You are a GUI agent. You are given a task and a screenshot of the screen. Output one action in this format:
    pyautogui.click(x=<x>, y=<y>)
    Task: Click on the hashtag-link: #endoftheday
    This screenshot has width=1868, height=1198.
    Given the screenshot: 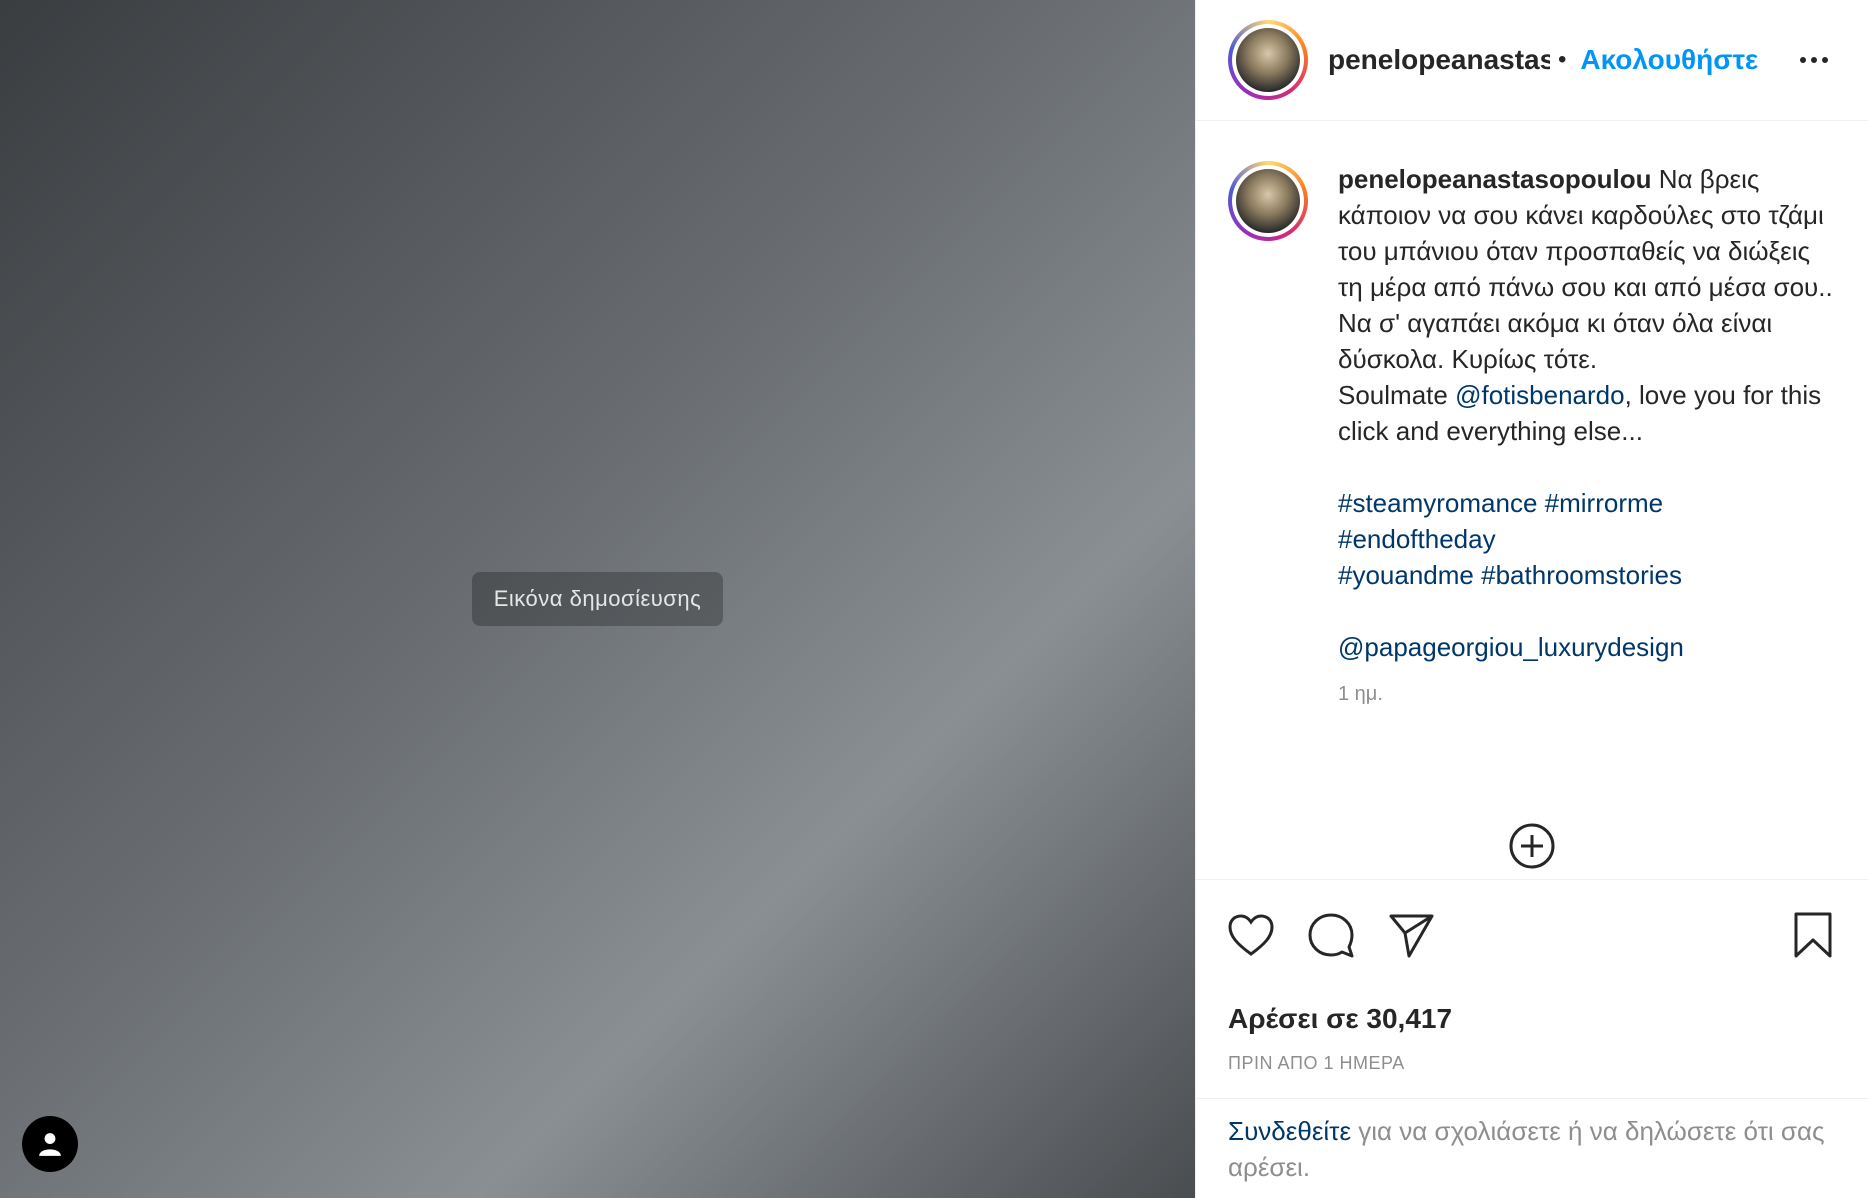 What is the action you would take?
    pyautogui.click(x=1417, y=539)
    